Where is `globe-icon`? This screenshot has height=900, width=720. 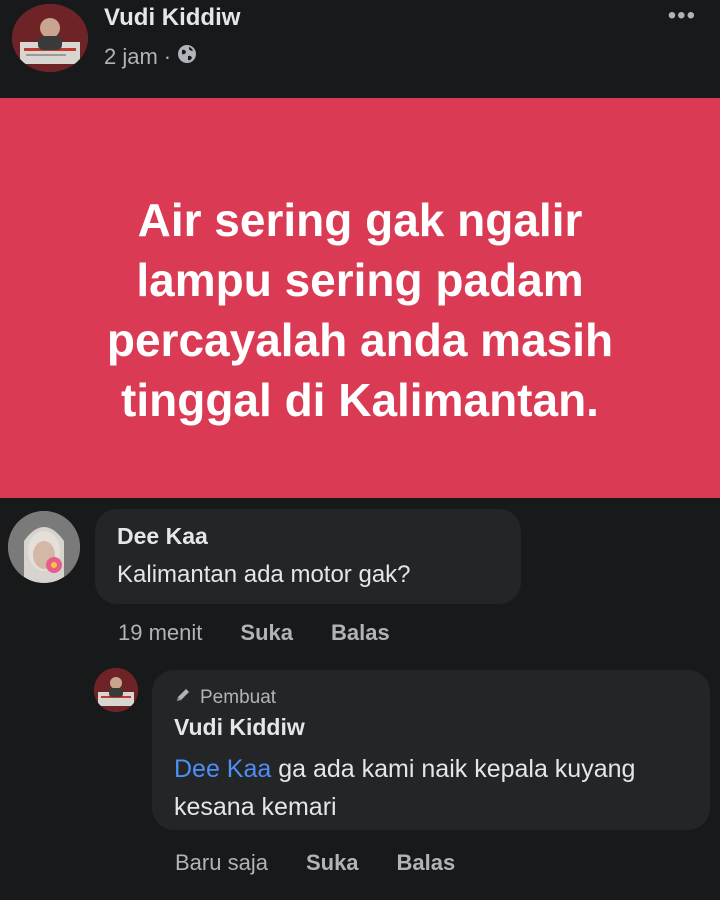 globe-icon is located at coordinates (187, 57).